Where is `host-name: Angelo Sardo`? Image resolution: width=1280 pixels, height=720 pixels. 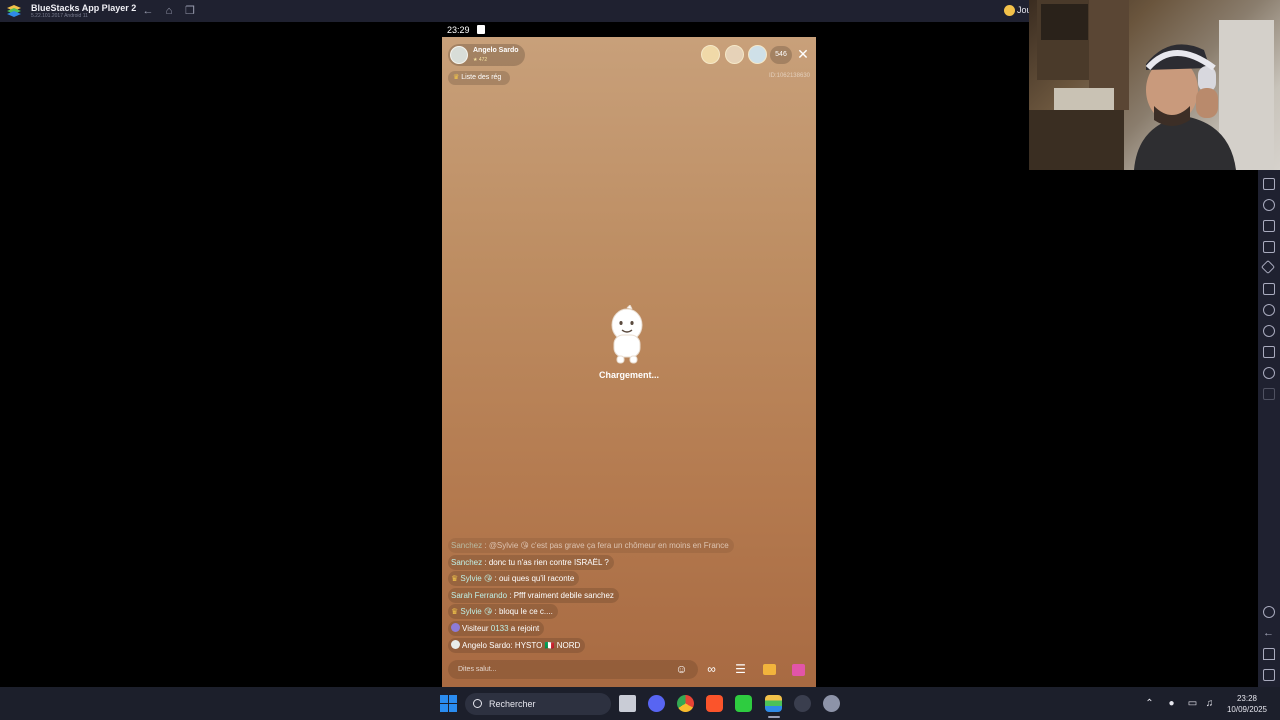
host-name: Angelo Sardo is located at coordinates (496, 50).